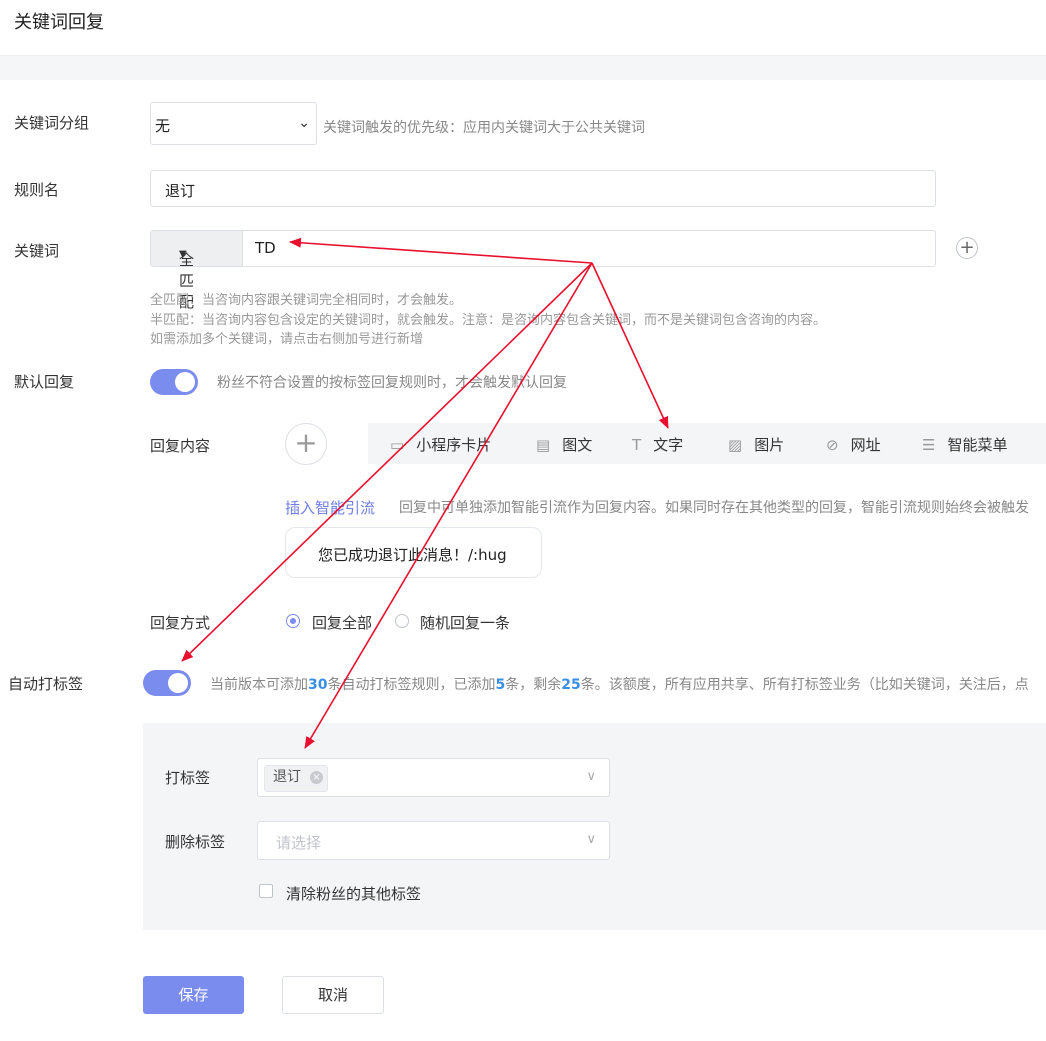 The width and height of the screenshot is (1046, 1041). Describe the element at coordinates (454, 445) in the screenshot. I see `reply-type-label: 小程序卡片` at that location.